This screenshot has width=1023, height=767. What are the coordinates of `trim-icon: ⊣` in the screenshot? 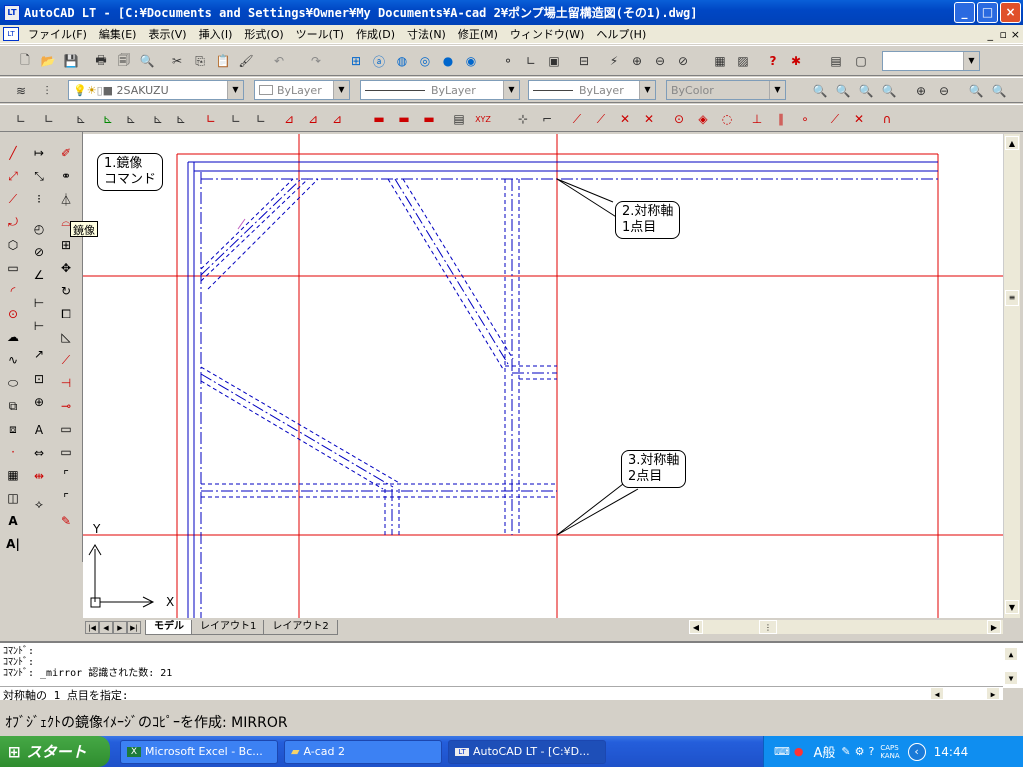 It's located at (66, 383).